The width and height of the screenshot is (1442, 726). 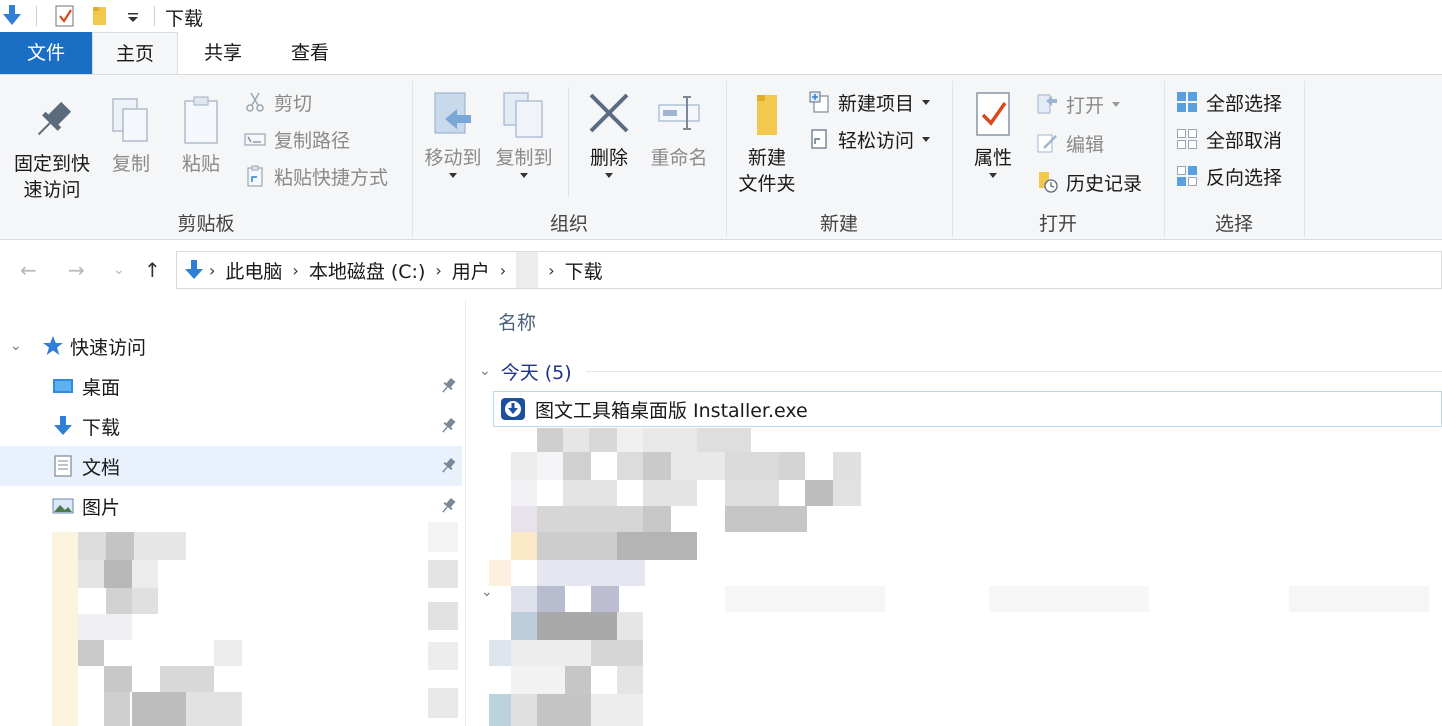 I want to click on easy-access-button: 轻松访问, so click(x=869, y=139).